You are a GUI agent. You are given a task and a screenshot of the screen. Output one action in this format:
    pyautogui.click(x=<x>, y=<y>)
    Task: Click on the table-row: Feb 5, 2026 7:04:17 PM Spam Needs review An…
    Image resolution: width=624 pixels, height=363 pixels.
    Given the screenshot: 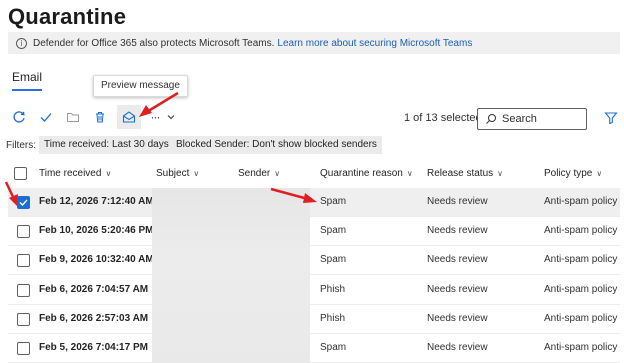 What is the action you would take?
    pyautogui.click(x=314, y=348)
    